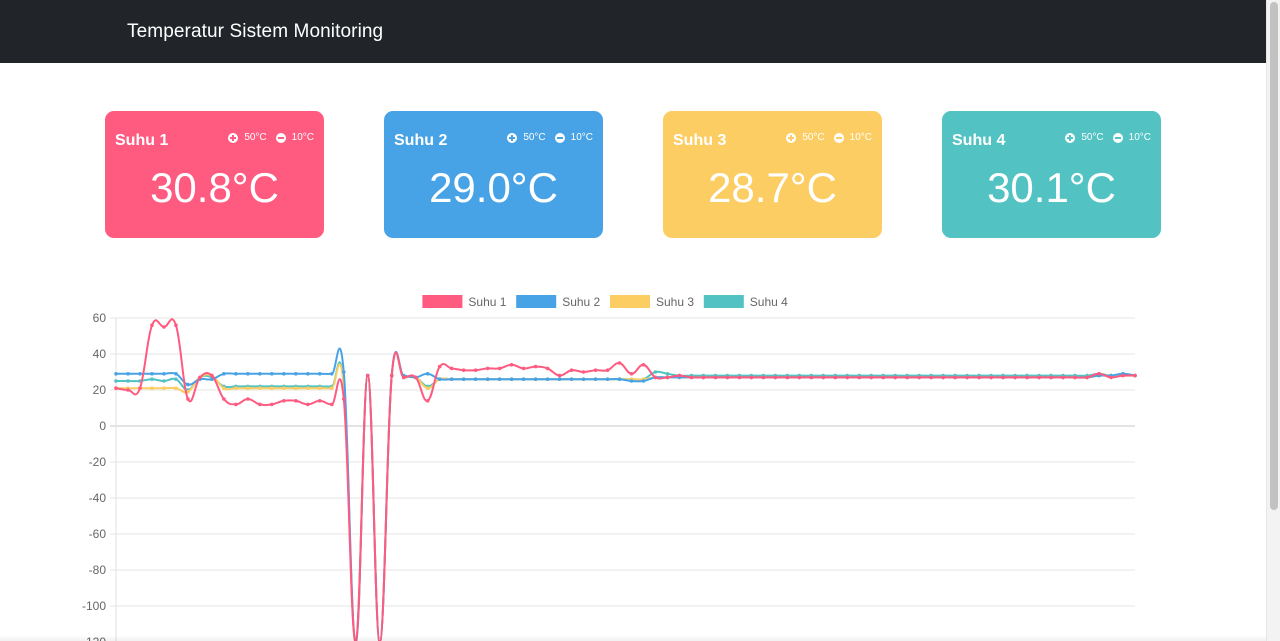  What do you see at coordinates (979, 140) in the screenshot?
I see `card-title: Suhu 4` at bounding box center [979, 140].